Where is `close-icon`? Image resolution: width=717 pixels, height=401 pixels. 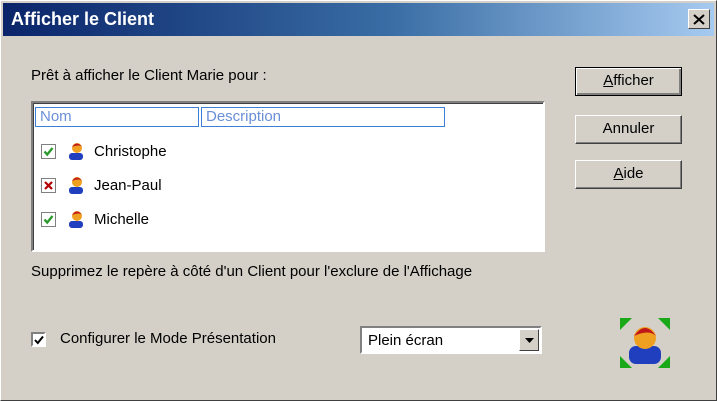 close-icon is located at coordinates (699, 19).